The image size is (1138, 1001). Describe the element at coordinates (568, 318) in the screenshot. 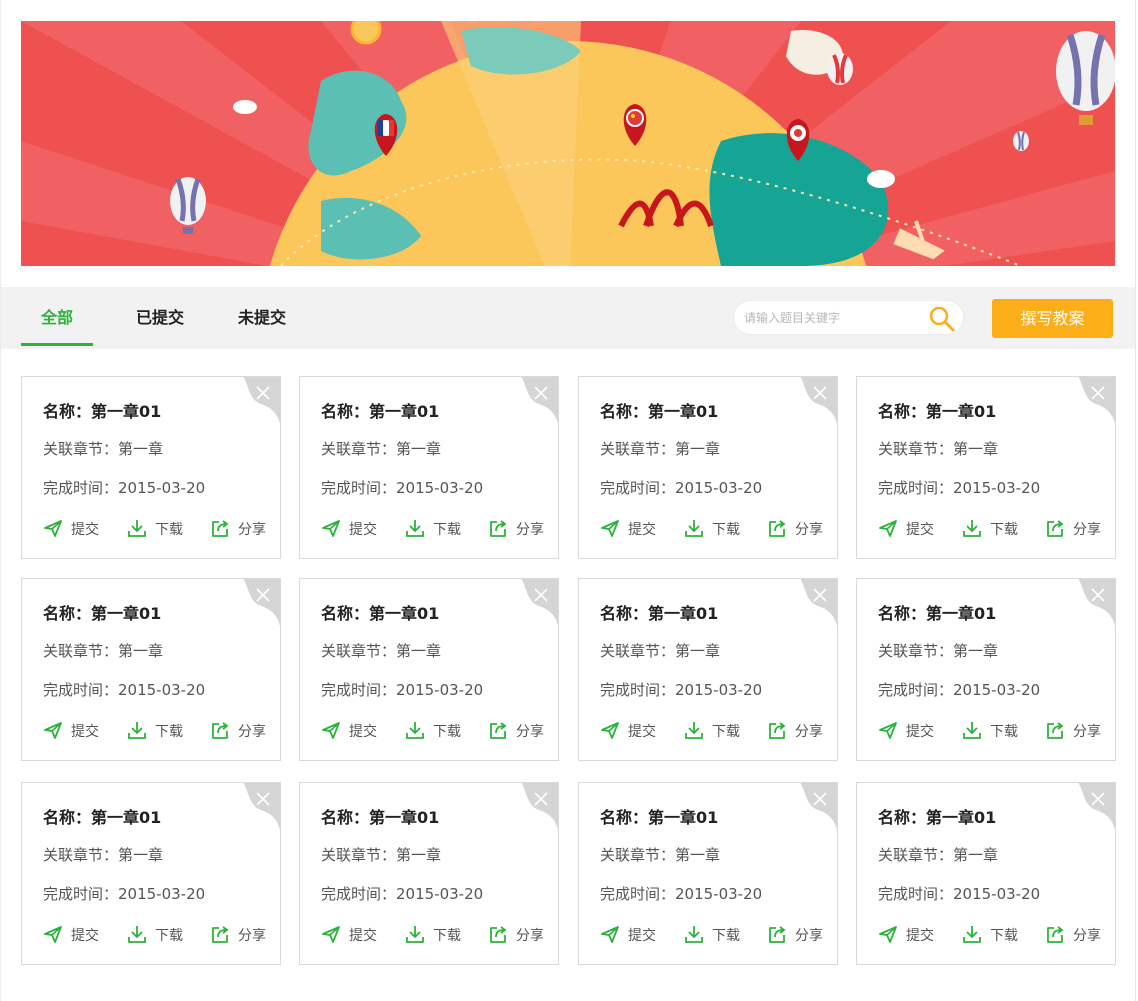

I see `filter-toolbar: 全部 已提交 未提交 撰写教案` at that location.